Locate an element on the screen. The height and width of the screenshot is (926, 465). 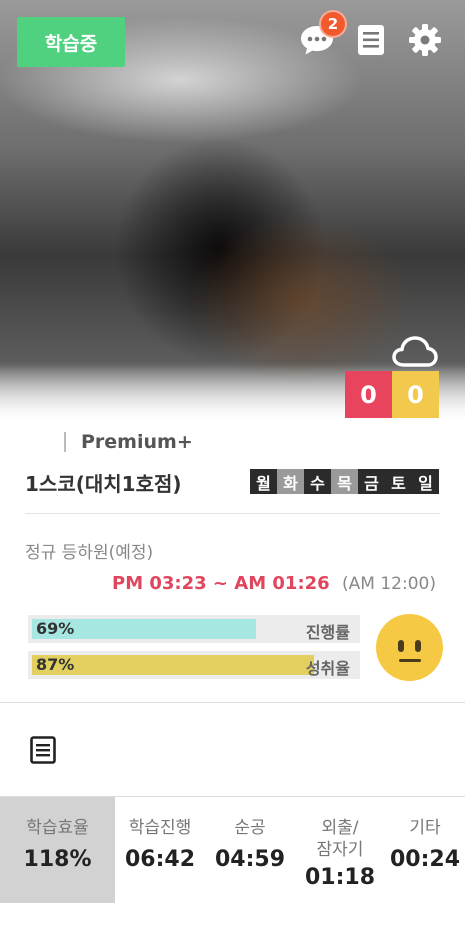
face-left-eye is located at coordinates (401, 646).